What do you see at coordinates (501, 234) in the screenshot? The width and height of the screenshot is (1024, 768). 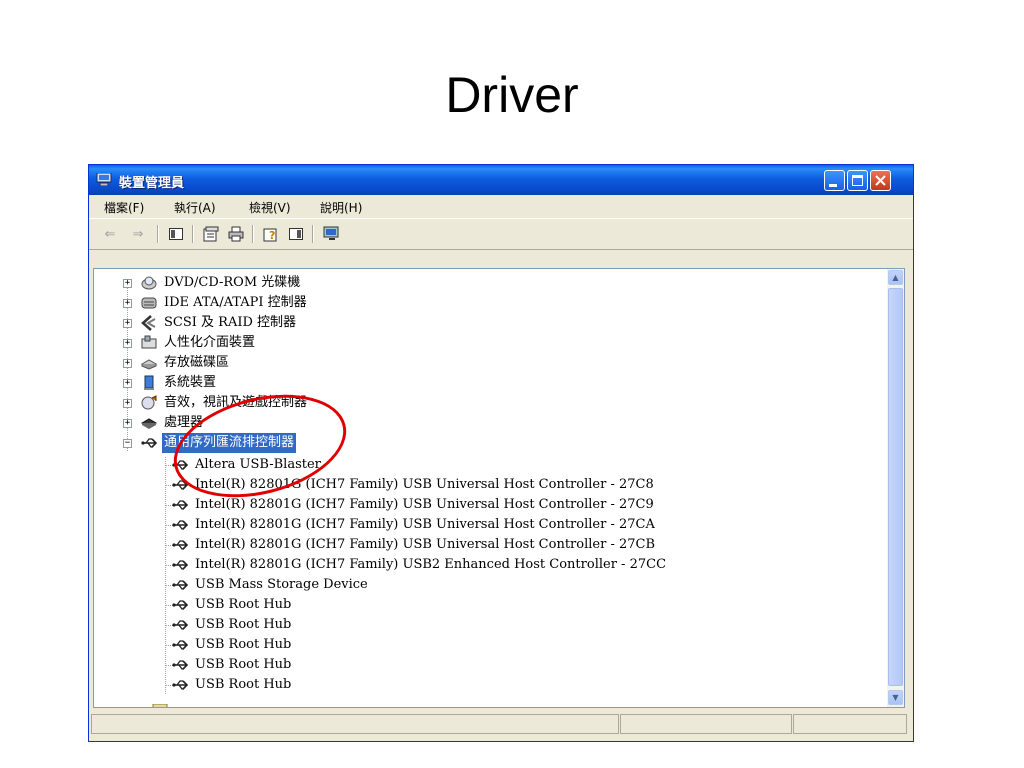 I see `toolbar: ⇐ ⇒ ?` at bounding box center [501, 234].